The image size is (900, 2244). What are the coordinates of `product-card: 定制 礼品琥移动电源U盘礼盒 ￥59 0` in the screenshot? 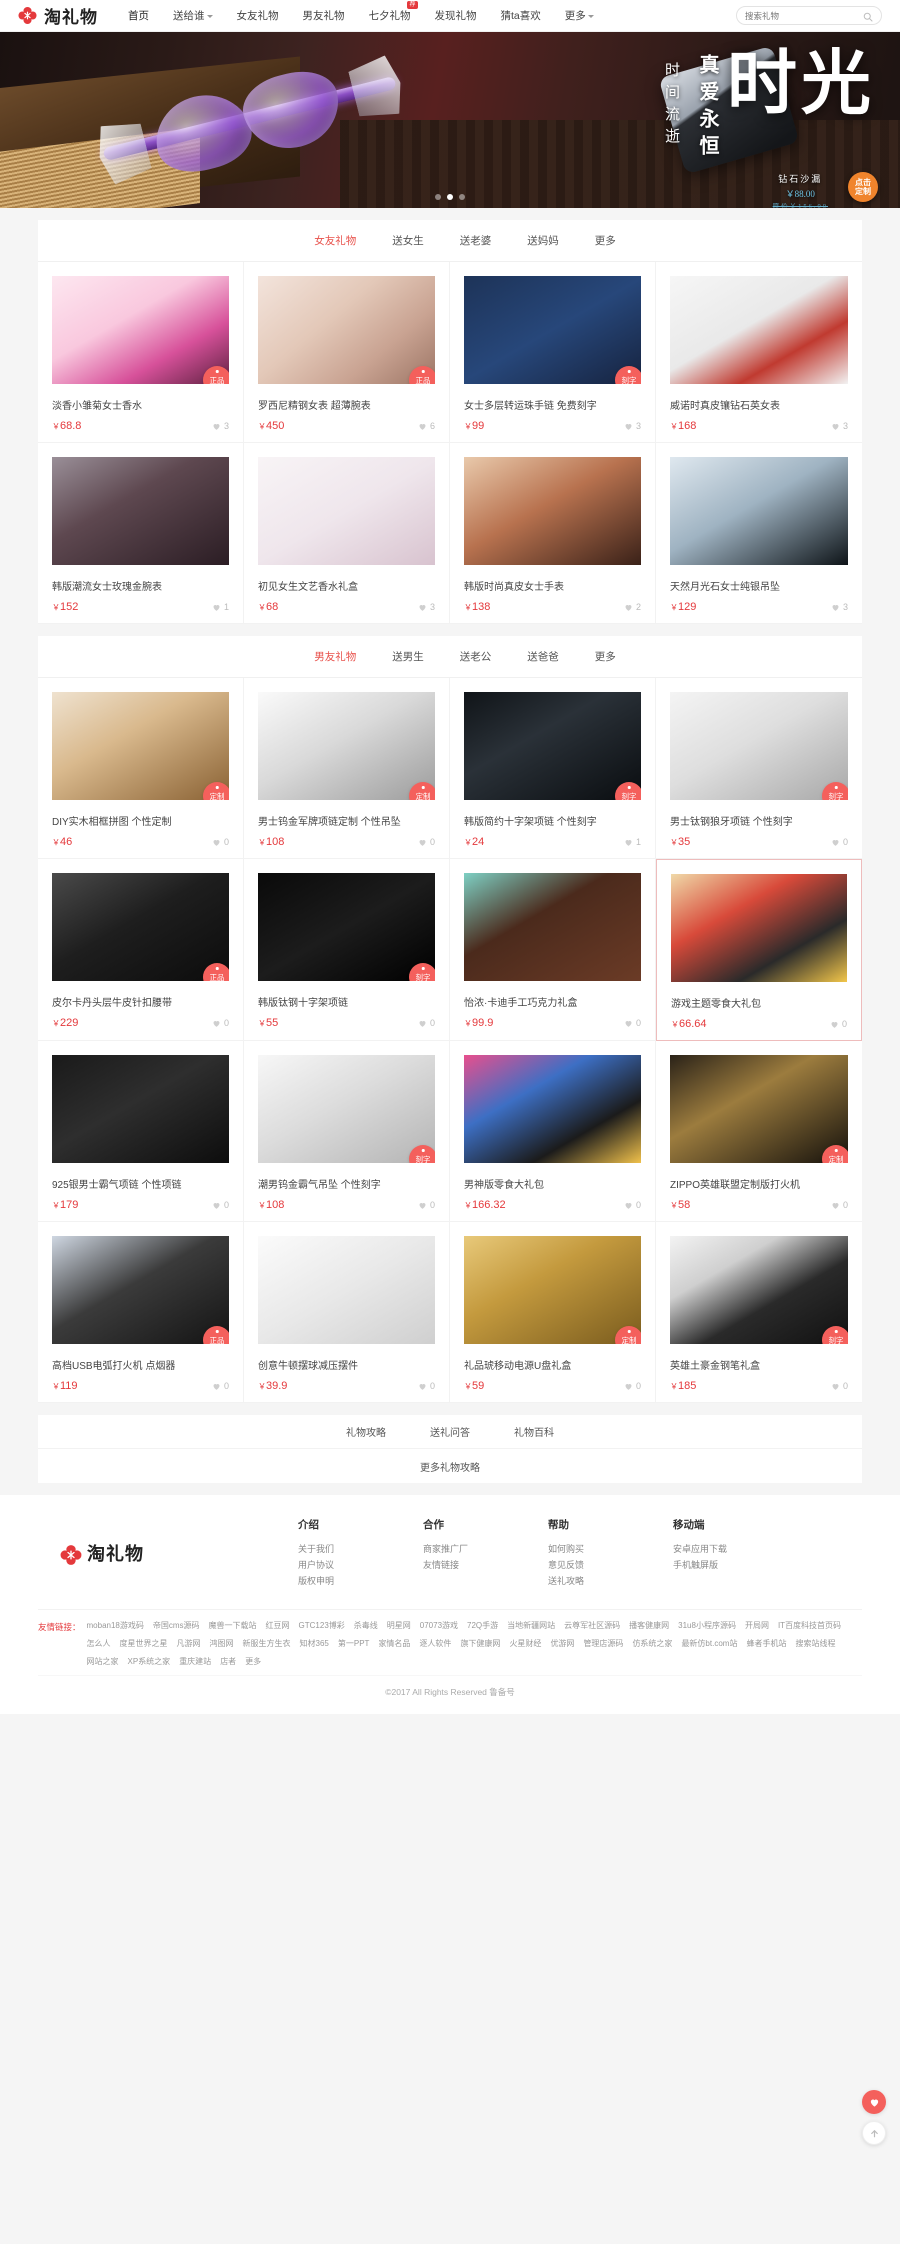 It's located at (553, 1312).